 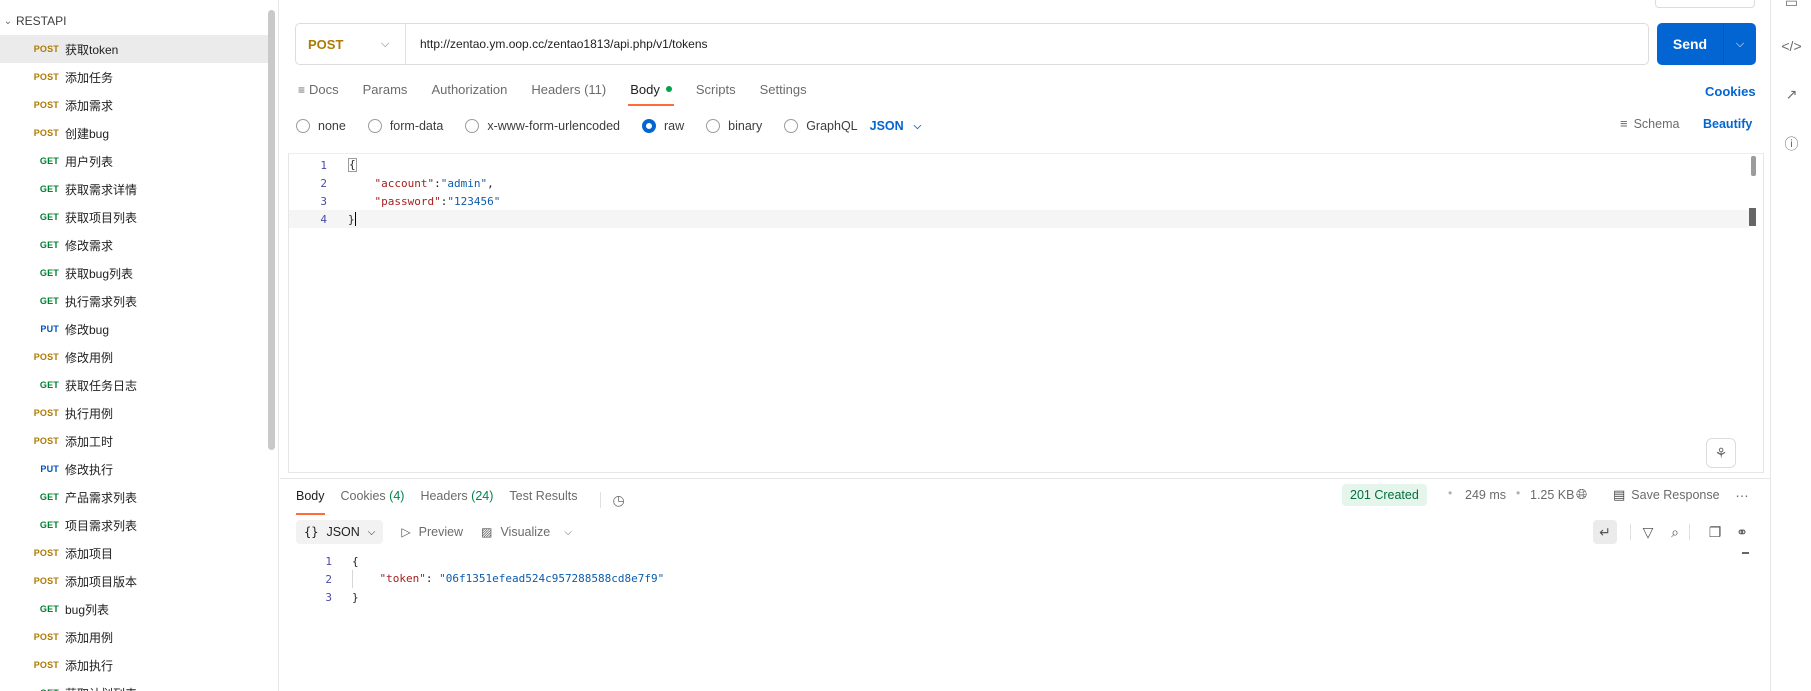 I want to click on editor-scrollbar, so click(x=1753, y=166).